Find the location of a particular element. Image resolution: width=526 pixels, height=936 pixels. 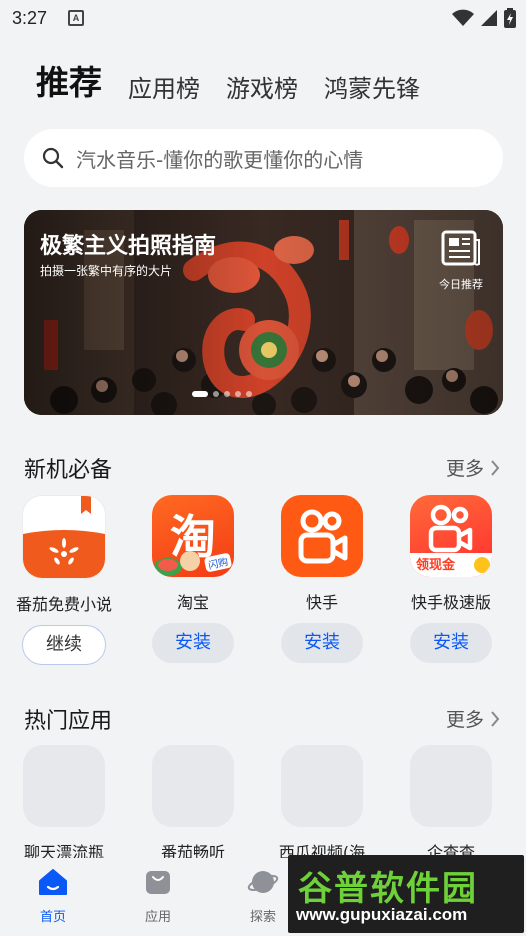

banner-pagination is located at coordinates (222, 394).